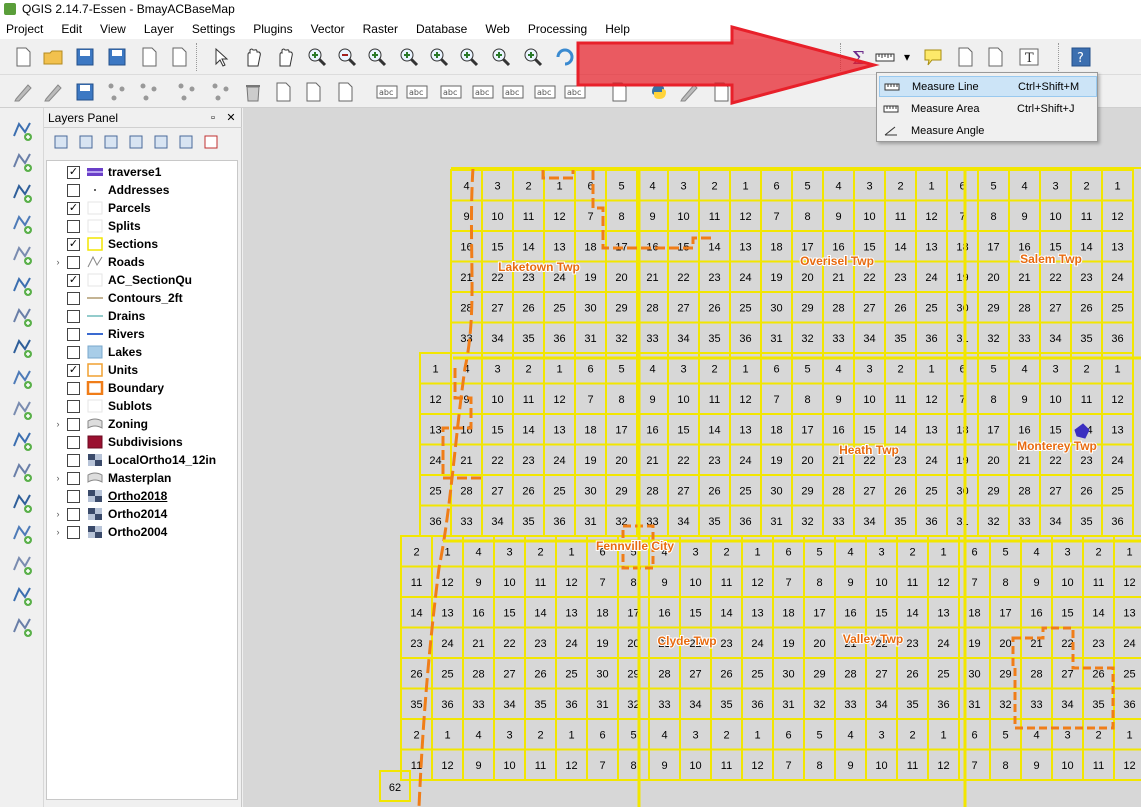 The height and width of the screenshot is (807, 1141). What do you see at coordinates (85, 92) in the screenshot?
I see `save-edits-icon` at bounding box center [85, 92].